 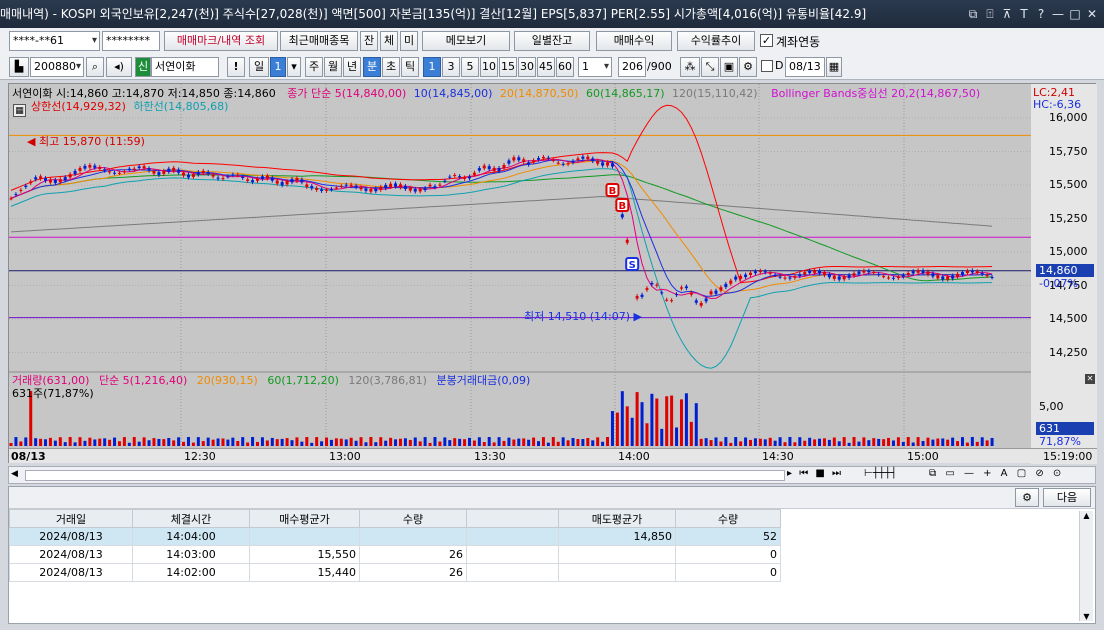 I want to click on copy-window-icon: ⧉, so click(x=973, y=14).